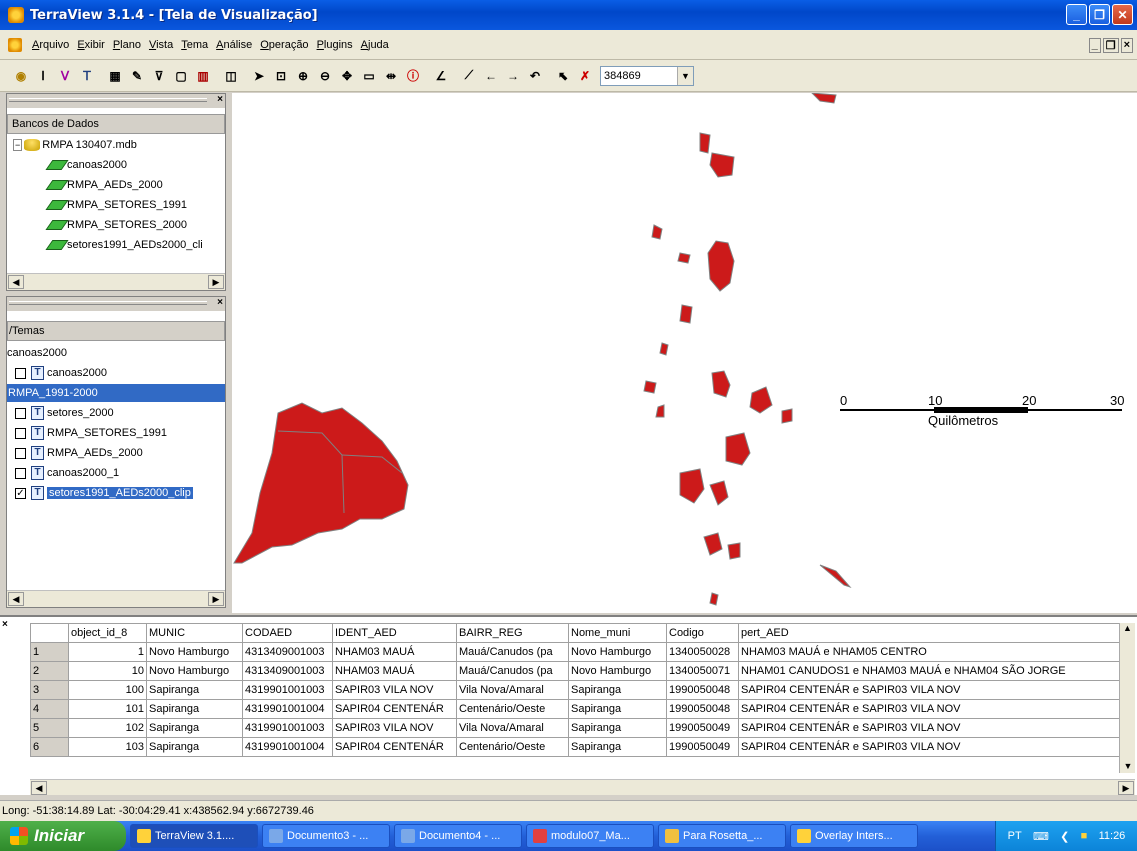 The width and height of the screenshot is (1137, 851). I want to click on tray-expand-icon: ❮, so click(1064, 836).